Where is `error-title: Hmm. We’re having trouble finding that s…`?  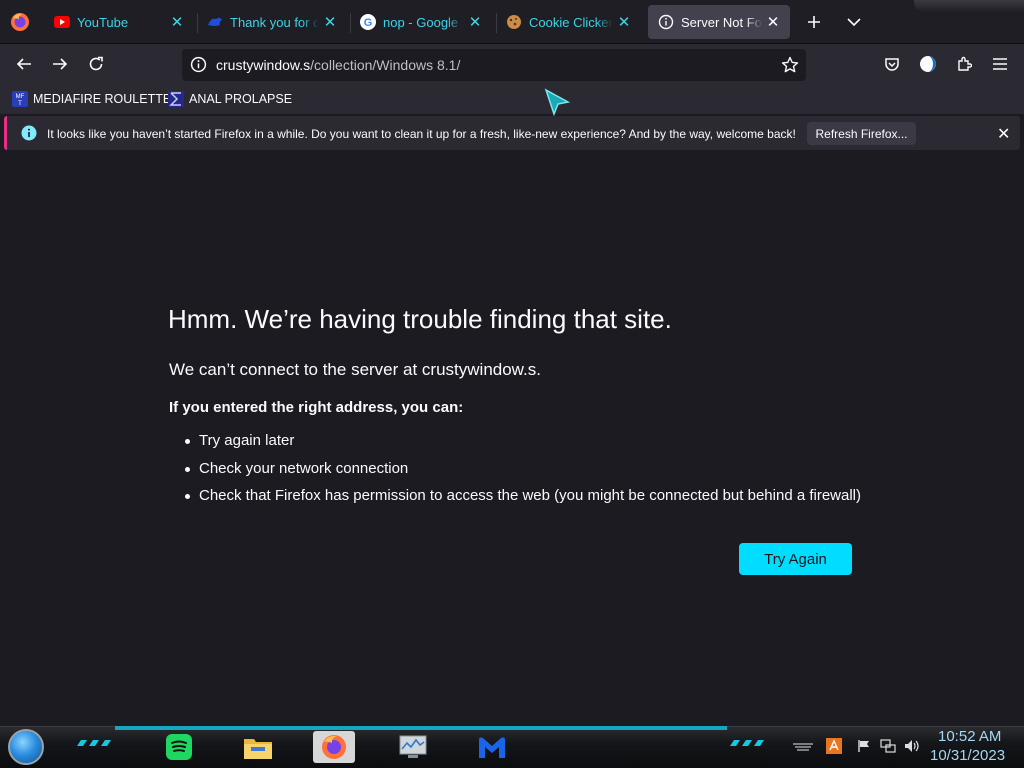 error-title: Hmm. We’re having trouble finding that s… is located at coordinates (420, 319).